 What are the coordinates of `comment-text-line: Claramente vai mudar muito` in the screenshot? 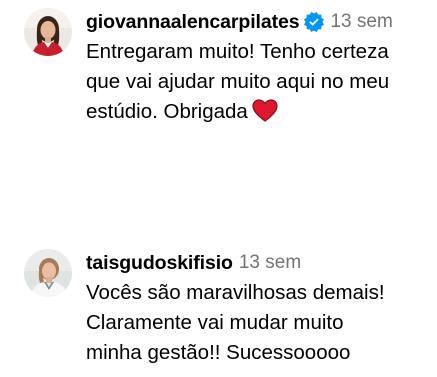 It's located at (215, 322).